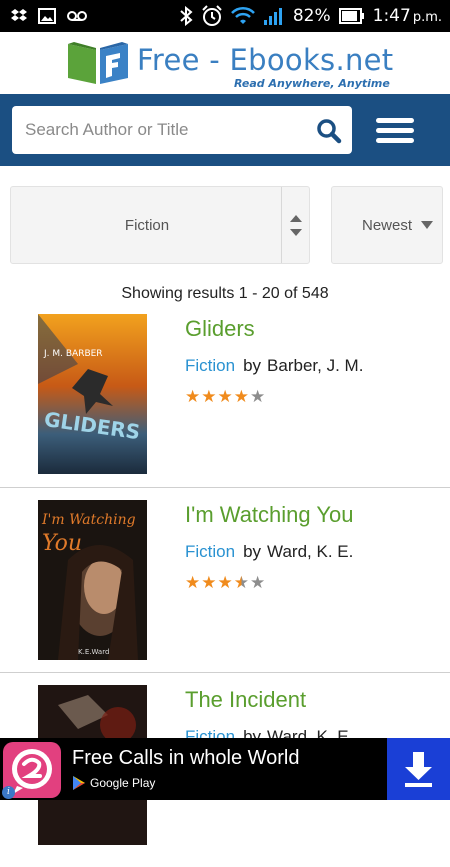  I want to click on bluetooth-icon, so click(186, 16).